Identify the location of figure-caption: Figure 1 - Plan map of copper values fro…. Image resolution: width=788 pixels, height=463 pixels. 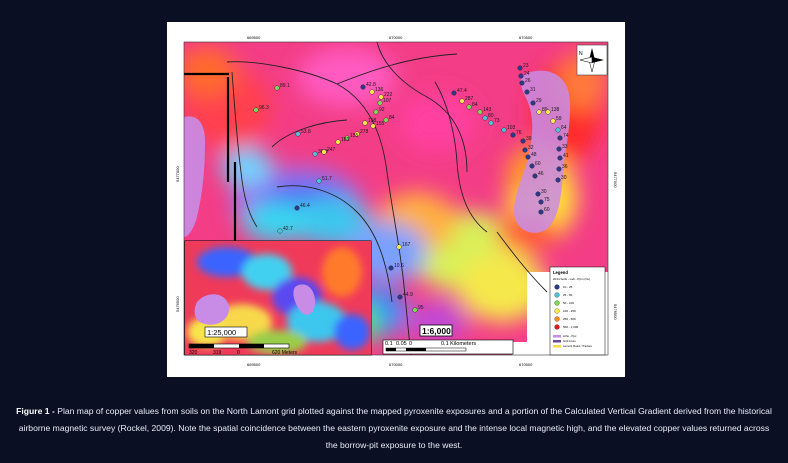
(394, 428).